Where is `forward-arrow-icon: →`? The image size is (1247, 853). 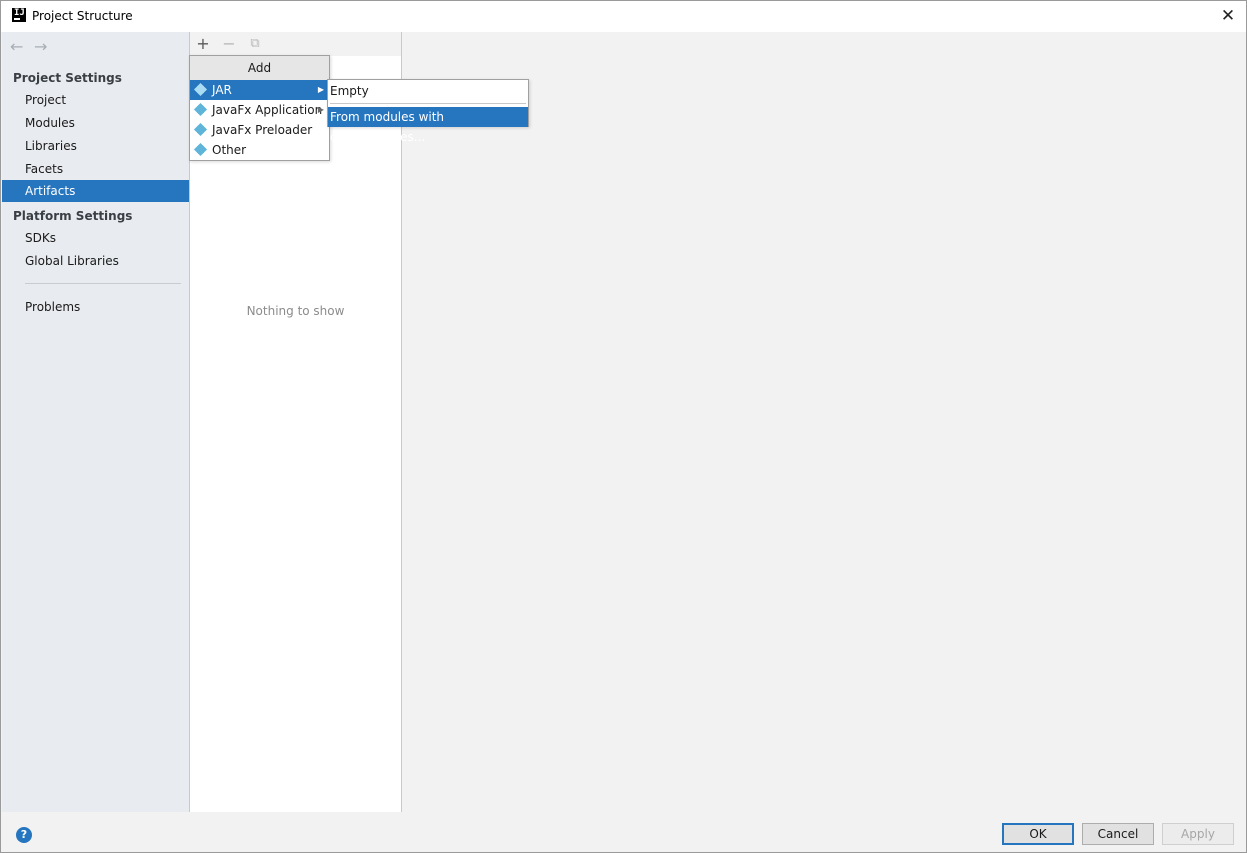 forward-arrow-icon: → is located at coordinates (46, 46).